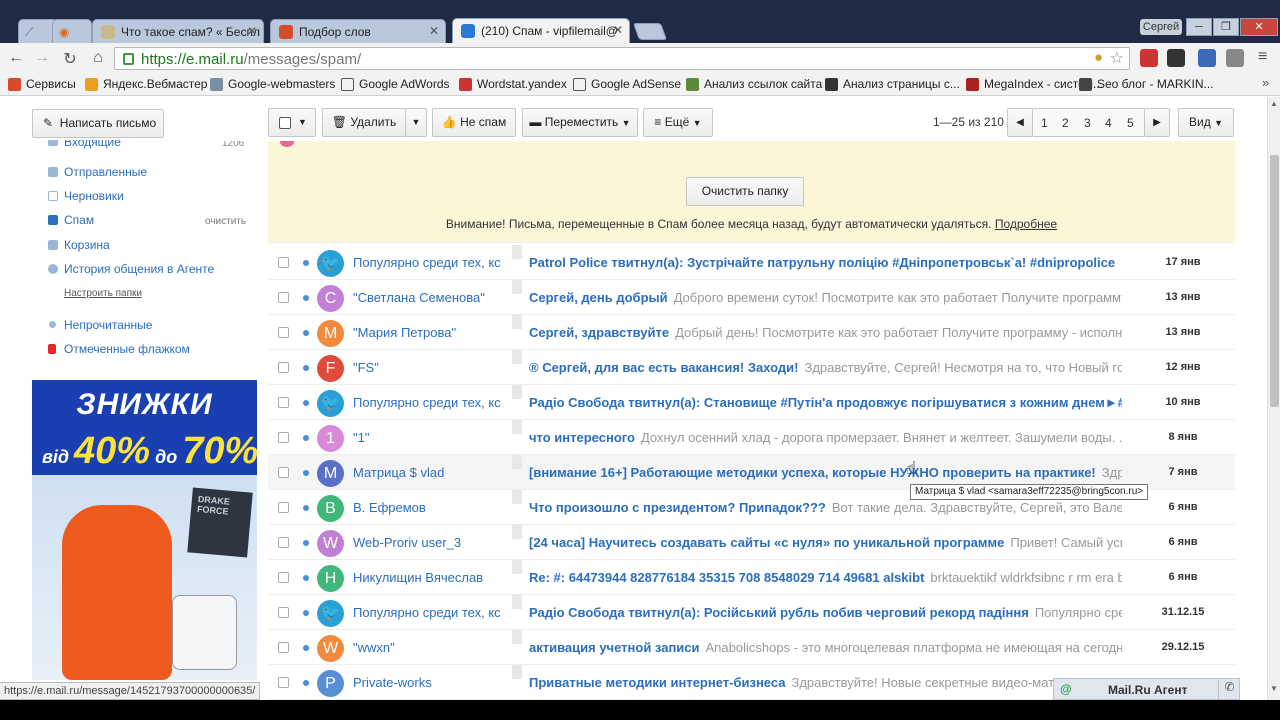 This screenshot has height=720, width=1280. I want to click on bookmark-yandex-webmaster: Яндекс.Вебмастер, so click(146, 84).